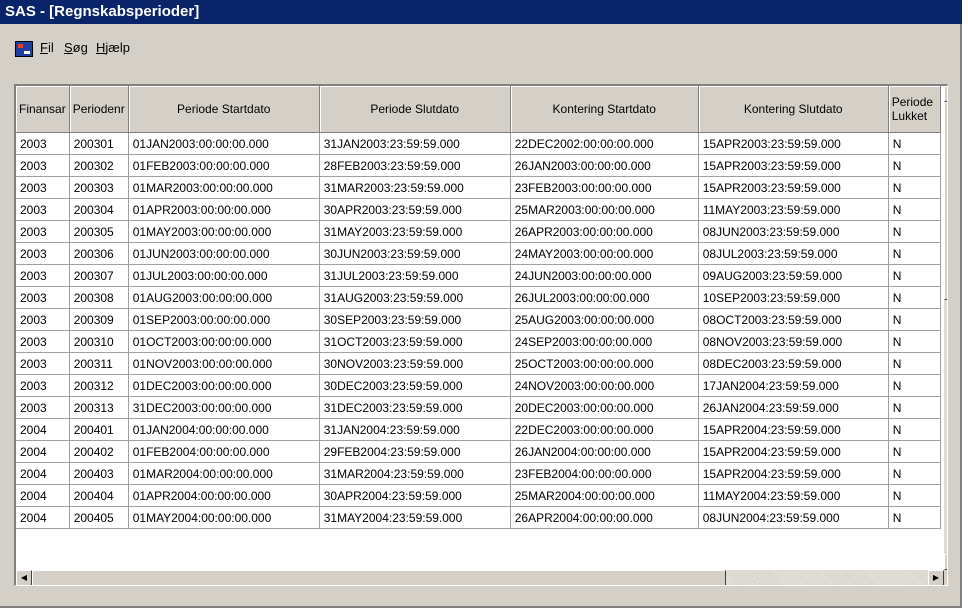 This screenshot has height=610, width=968. What do you see at coordinates (224, 231) in the screenshot?
I see `cell-periode-startdato: 01MAY2003:00:00:00.000` at bounding box center [224, 231].